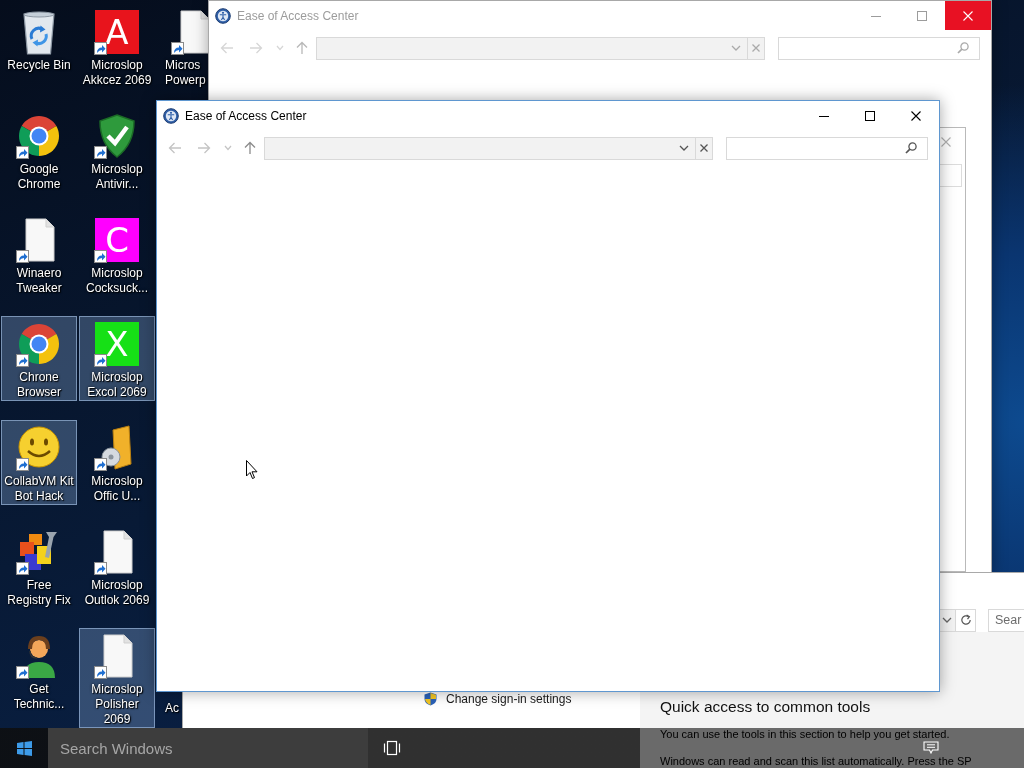  I want to click on desktop-shortcut: X Microslop Excol 2069, so click(117, 358).